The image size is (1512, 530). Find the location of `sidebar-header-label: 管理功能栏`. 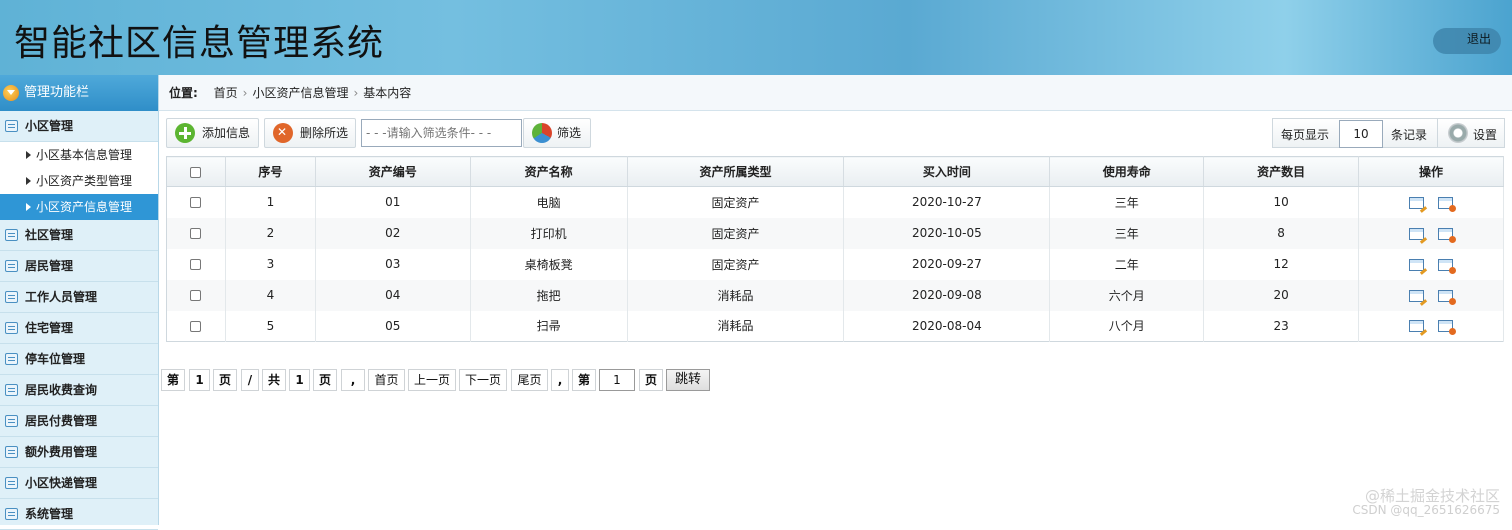

sidebar-header-label: 管理功能栏 is located at coordinates (56, 92).